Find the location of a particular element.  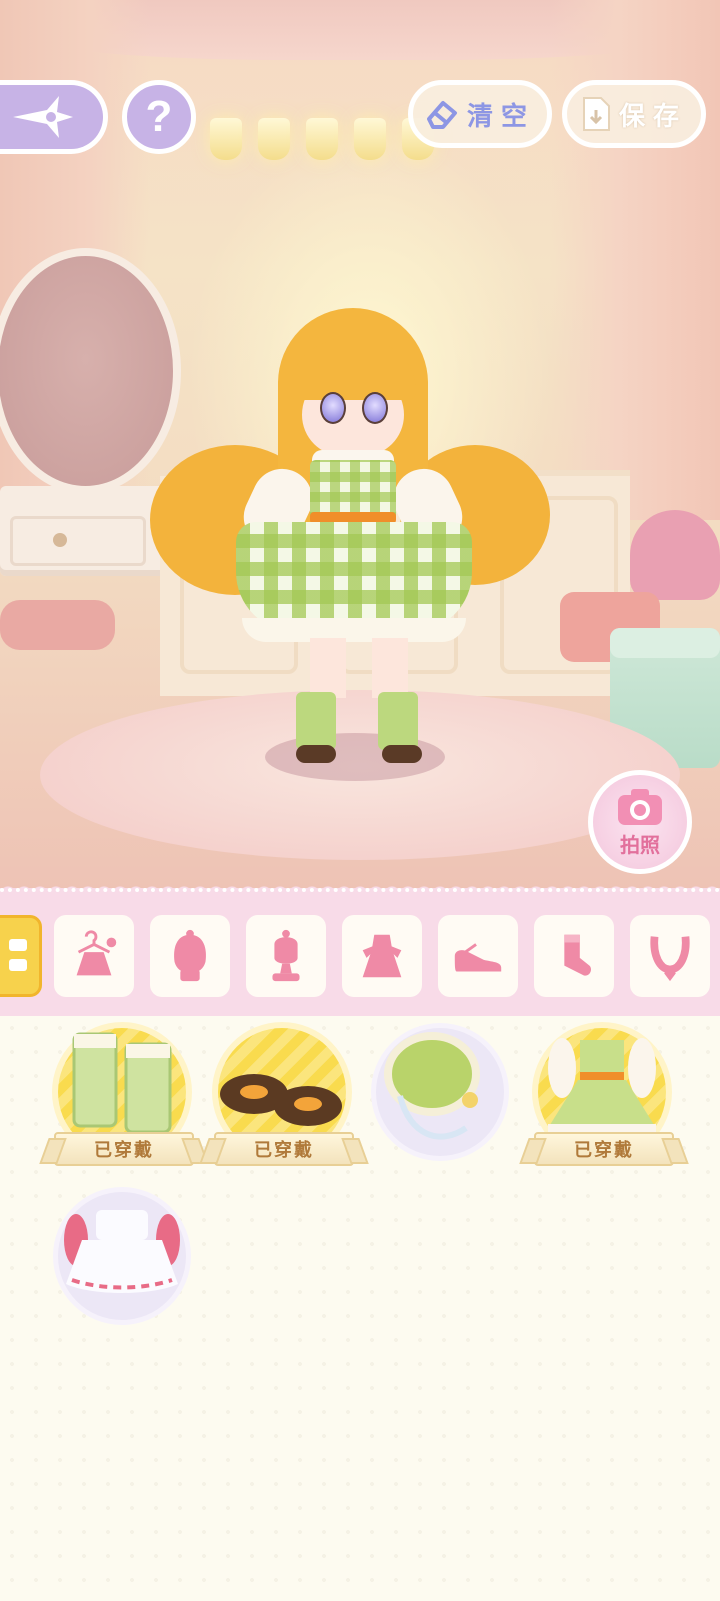

vanity-table is located at coordinates (85, 531).